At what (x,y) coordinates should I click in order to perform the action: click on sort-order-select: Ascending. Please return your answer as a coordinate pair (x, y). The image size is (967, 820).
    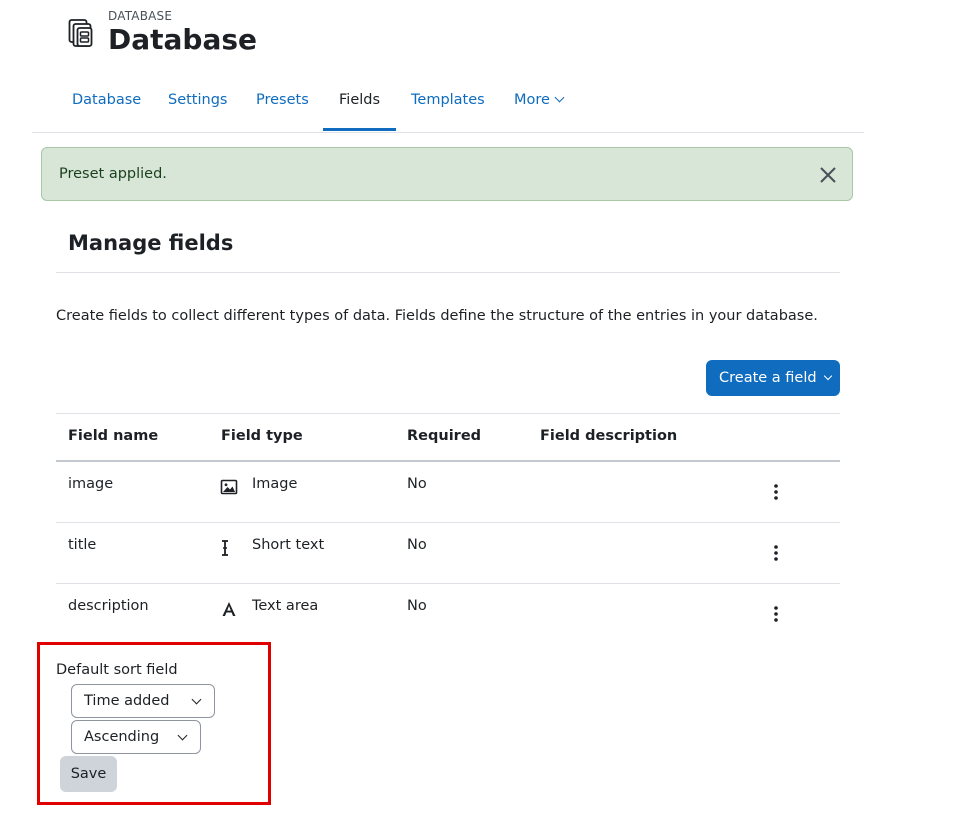
    Looking at the image, I should click on (136, 737).